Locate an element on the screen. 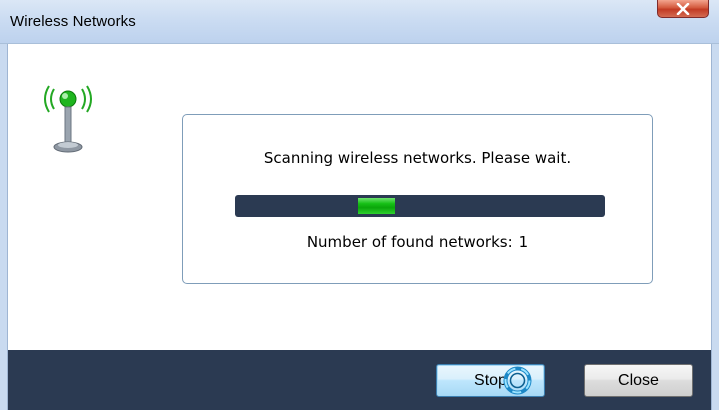  found-networks-row: Number of found networks: 1 is located at coordinates (417, 242).